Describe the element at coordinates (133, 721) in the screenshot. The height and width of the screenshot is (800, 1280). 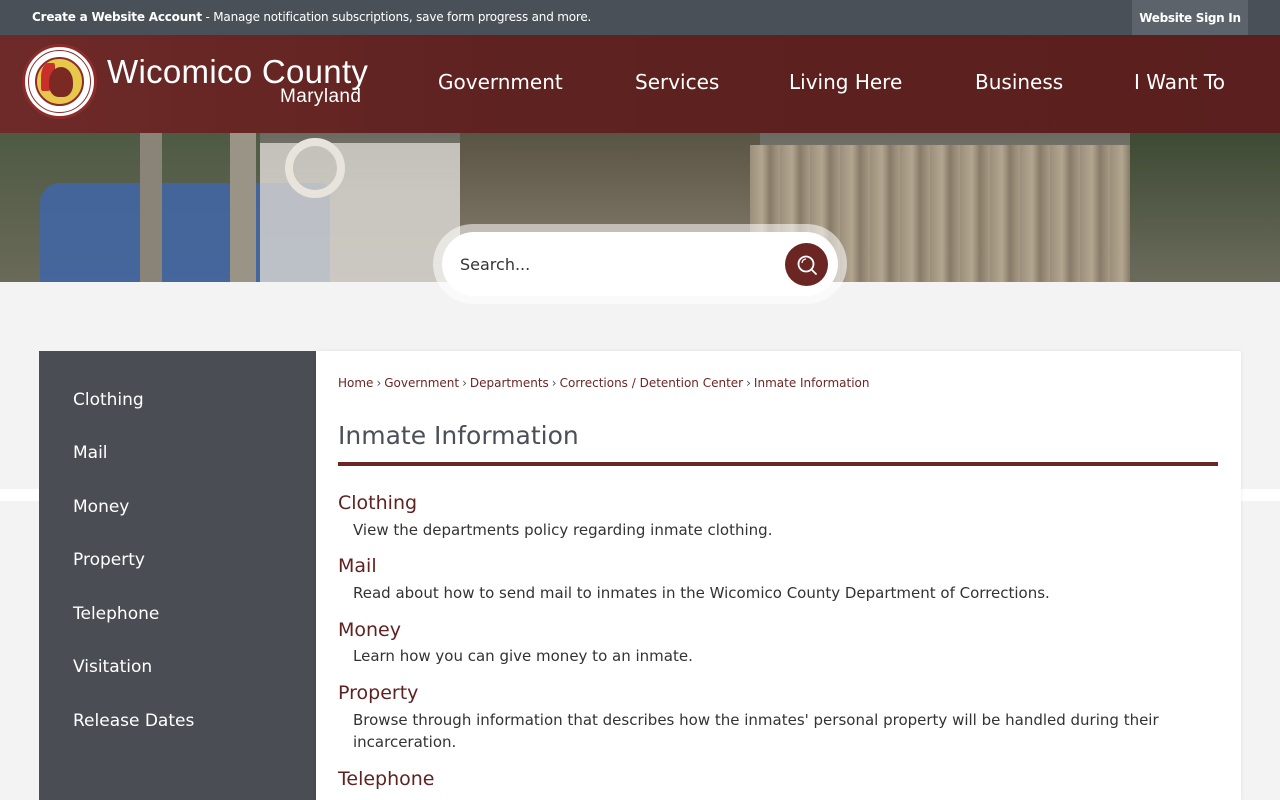
I see `sidebar-item-release-dates: Release Dates` at that location.